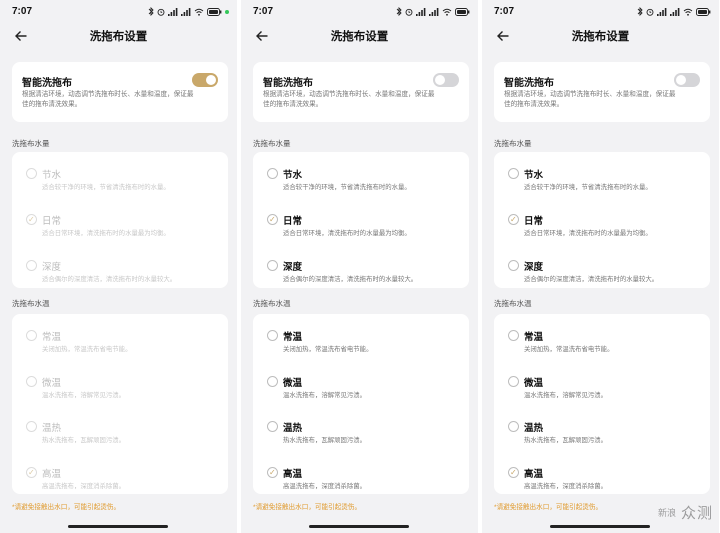 This screenshot has width=720, height=533. Describe the element at coordinates (188, 11) in the screenshot. I see `status-icons` at that location.